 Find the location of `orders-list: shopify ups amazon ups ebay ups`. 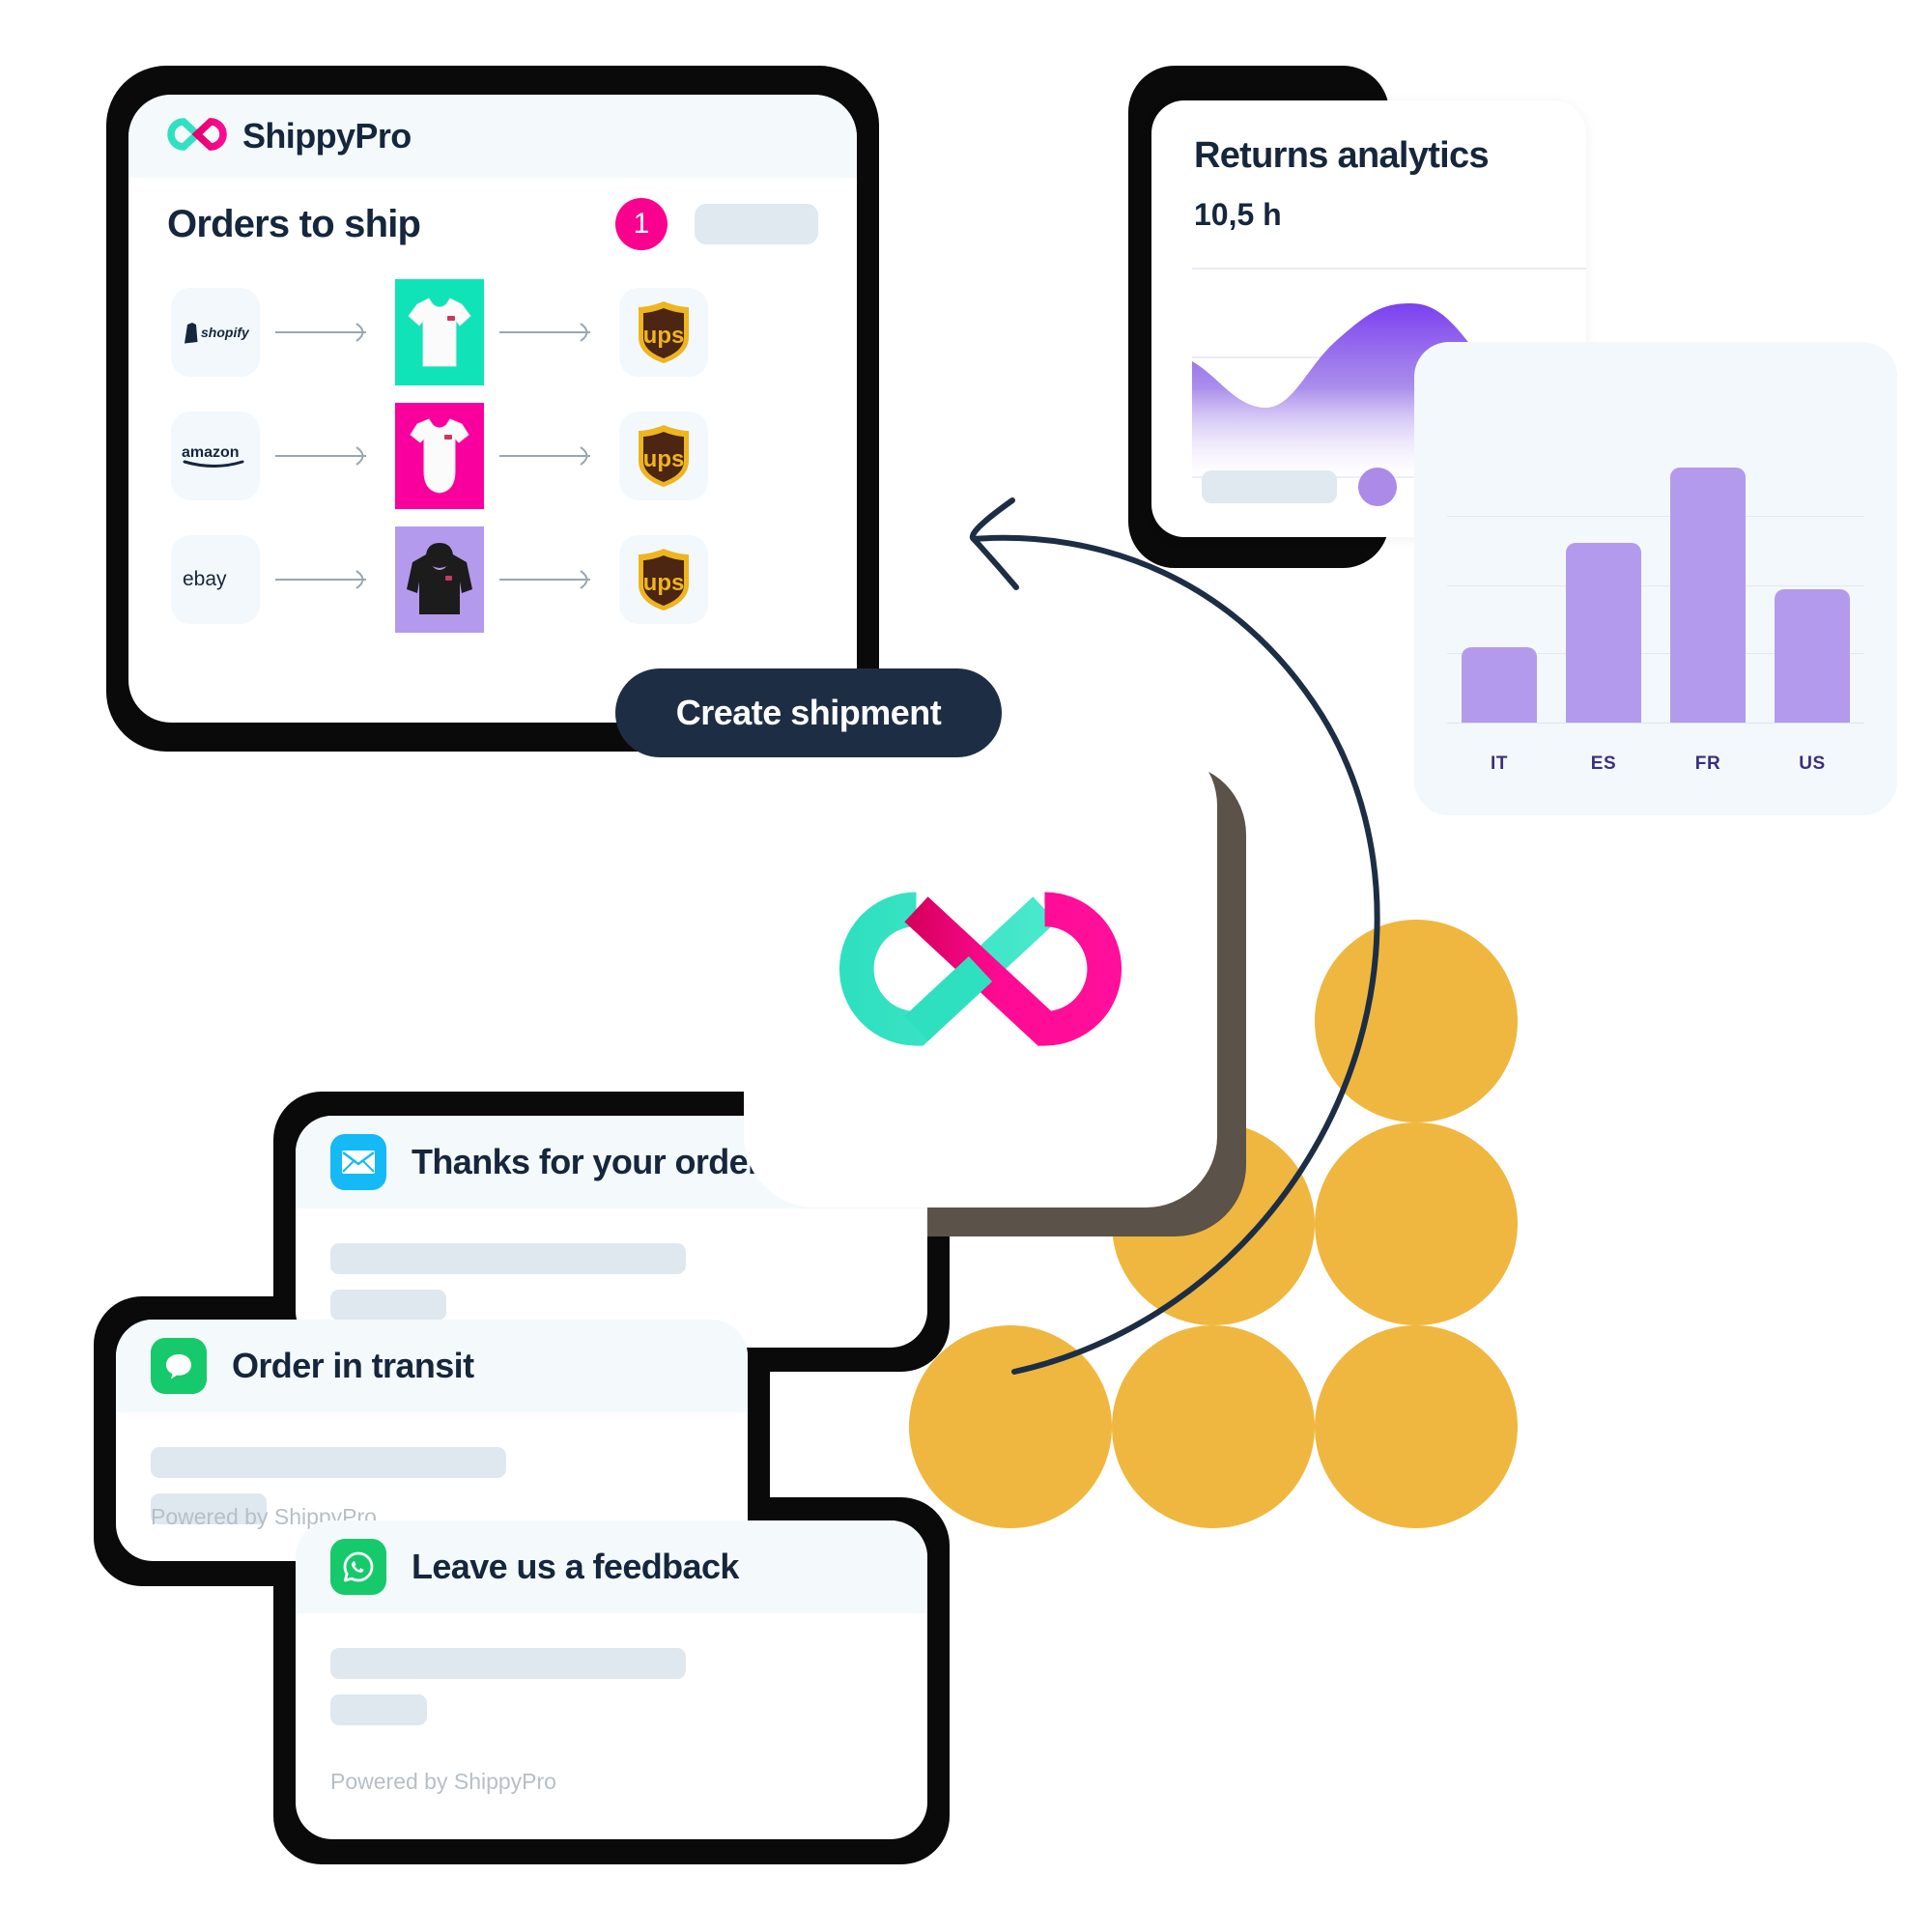

orders-list: shopify ups amazon ups ebay ups is located at coordinates (492, 455).